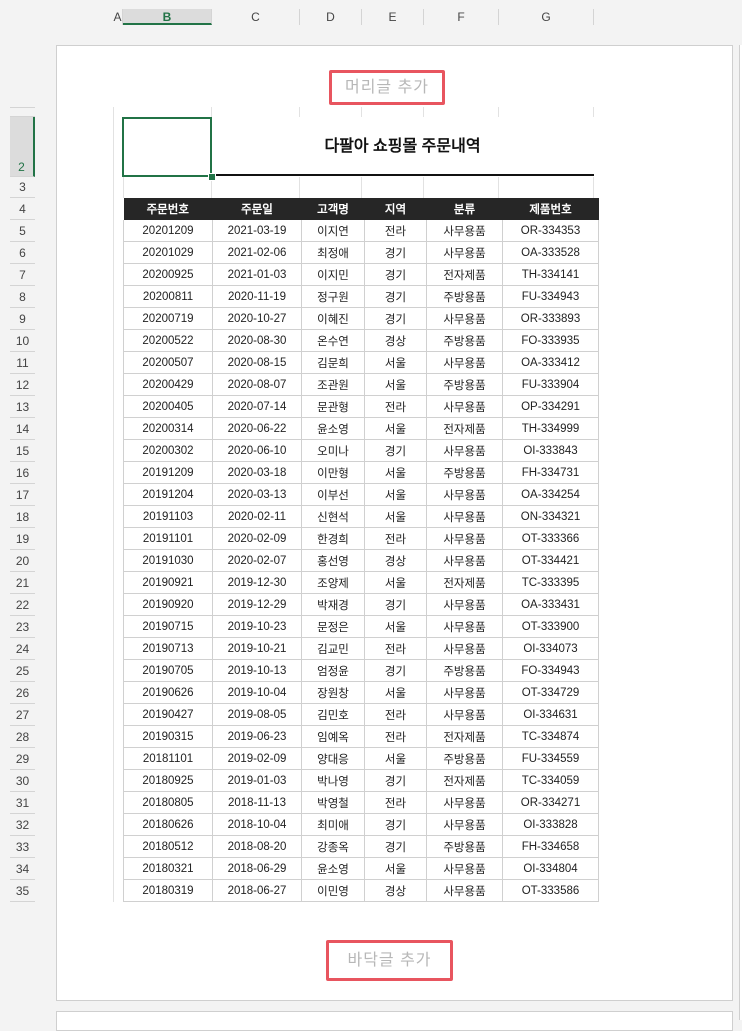 Image resolution: width=742 pixels, height=1031 pixels. I want to click on table-cell: 20180512, so click(168, 846).